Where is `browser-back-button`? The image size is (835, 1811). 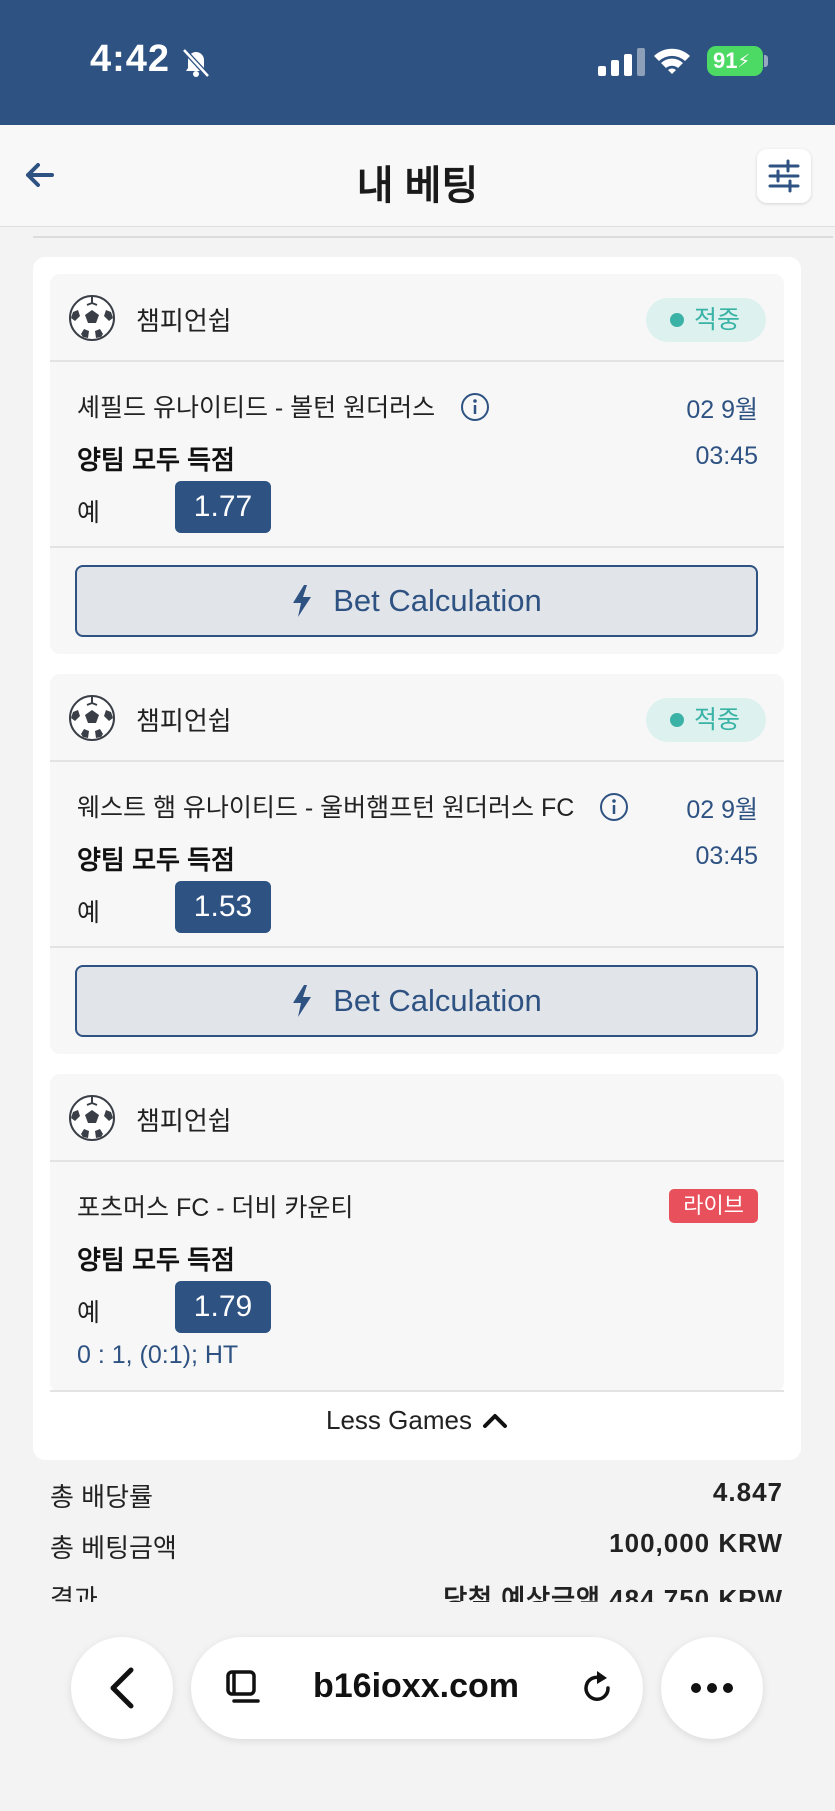 browser-back-button is located at coordinates (122, 1688).